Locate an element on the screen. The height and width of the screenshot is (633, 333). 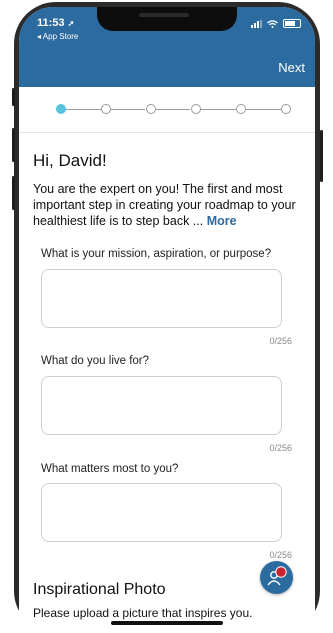
app-header: 11:53 ➚ ◂ App Store Next is located at coordinates (167, 47).